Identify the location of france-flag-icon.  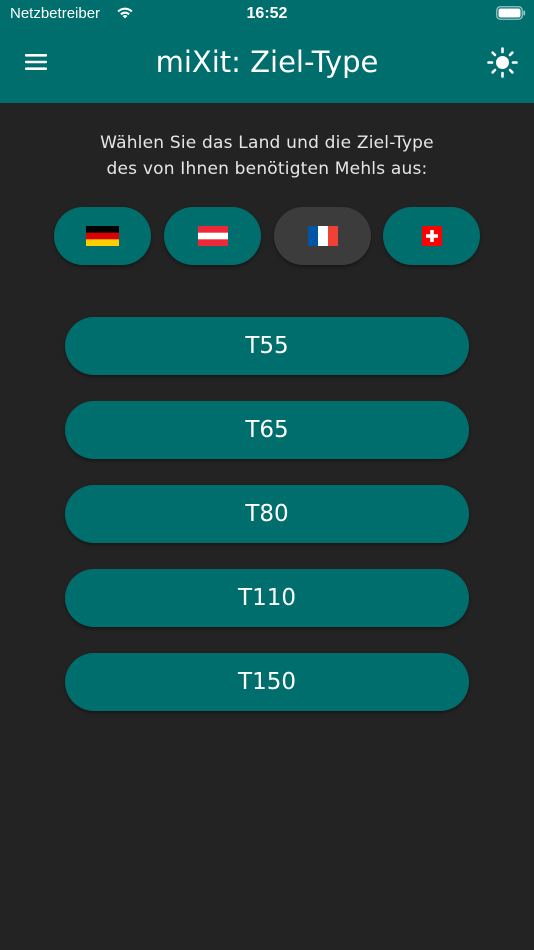
(322, 236).